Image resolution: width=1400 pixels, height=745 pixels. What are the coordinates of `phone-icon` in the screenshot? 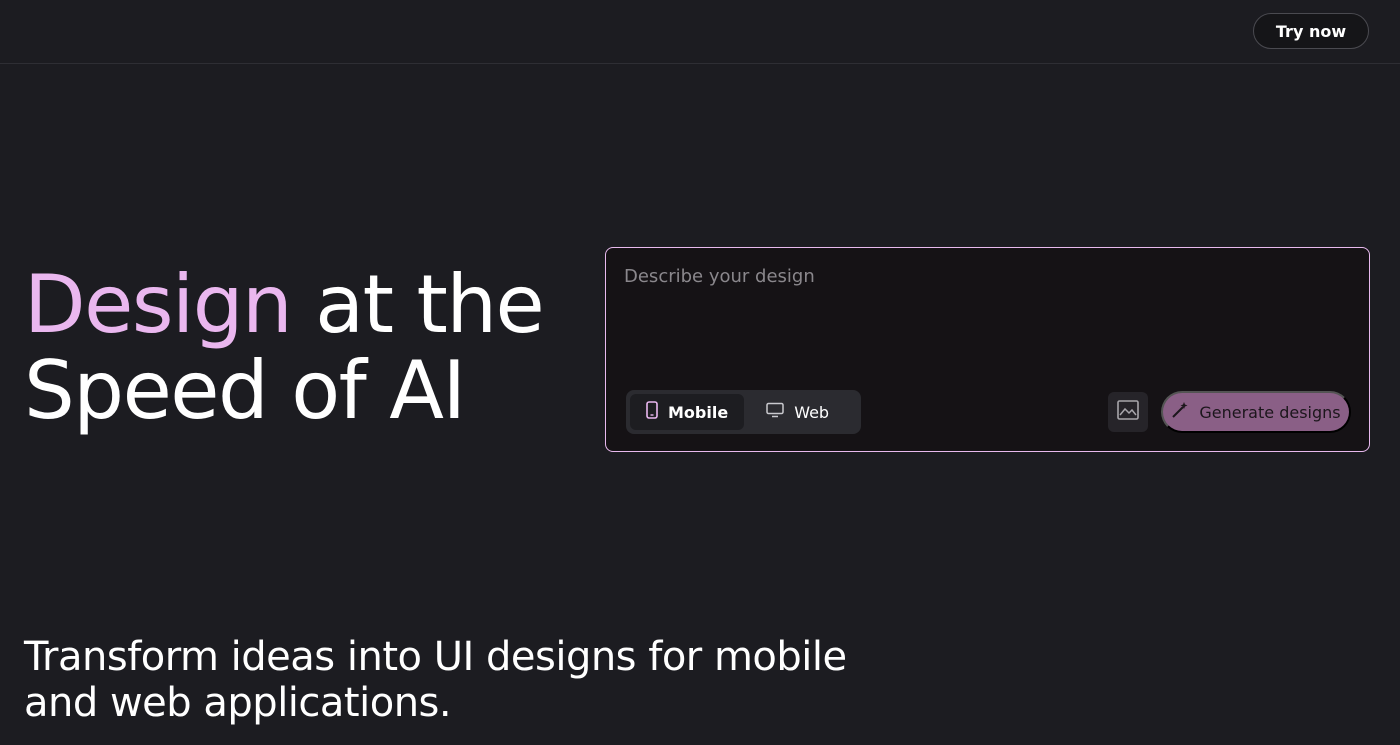 It's located at (652, 412).